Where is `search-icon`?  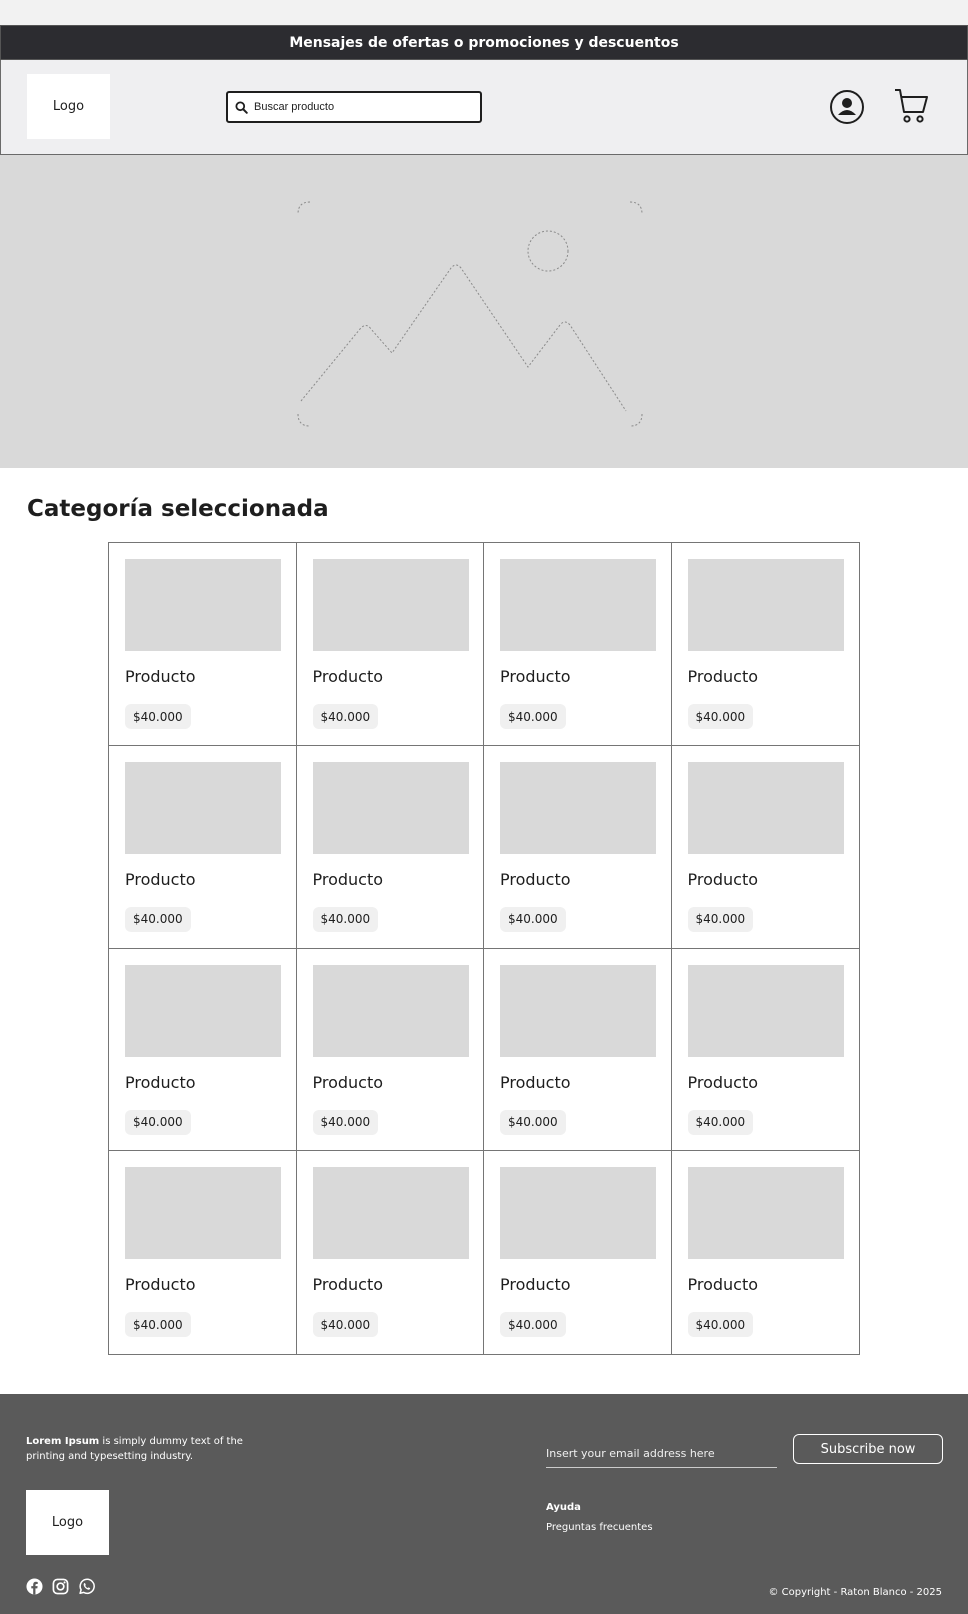
search-icon is located at coordinates (241, 107).